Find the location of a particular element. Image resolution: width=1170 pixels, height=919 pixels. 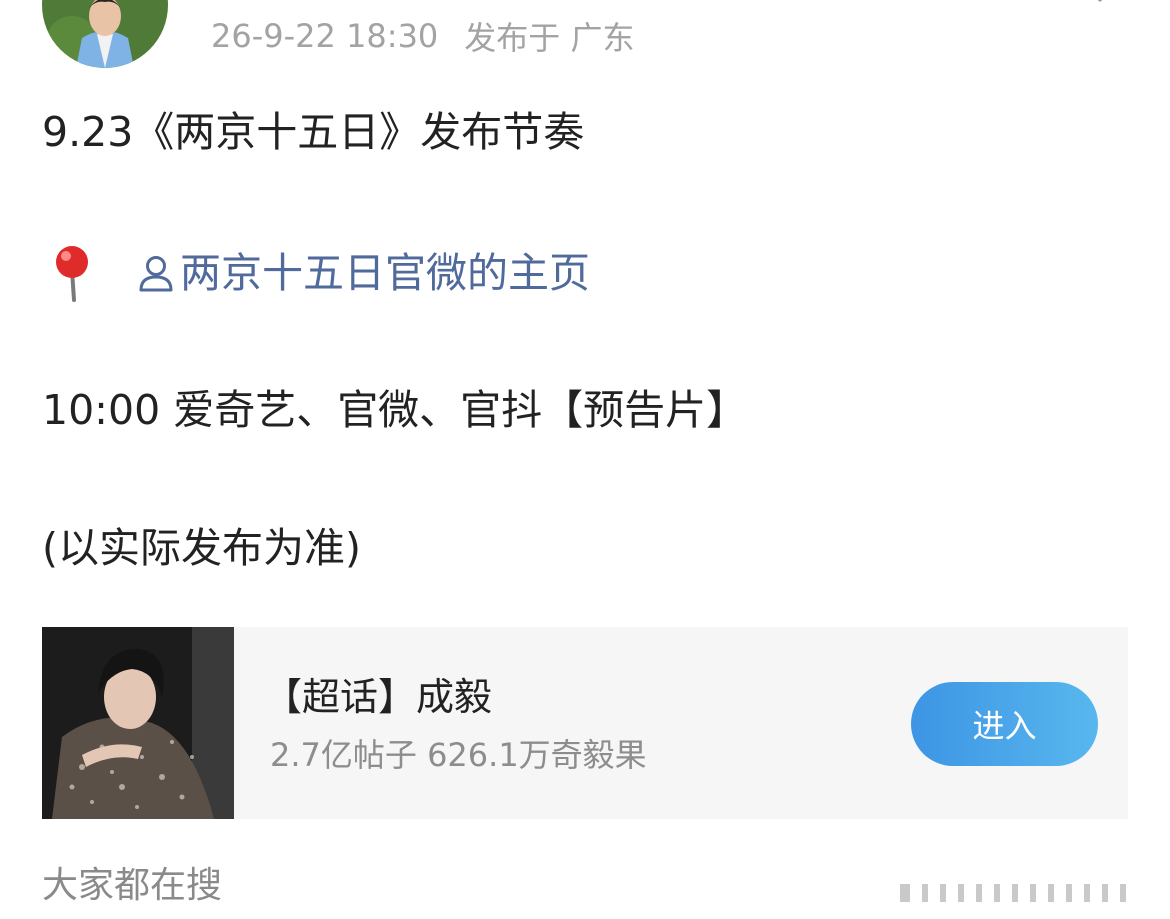

mention-link: 两京十五日官微的主页 is located at coordinates (363, 273).